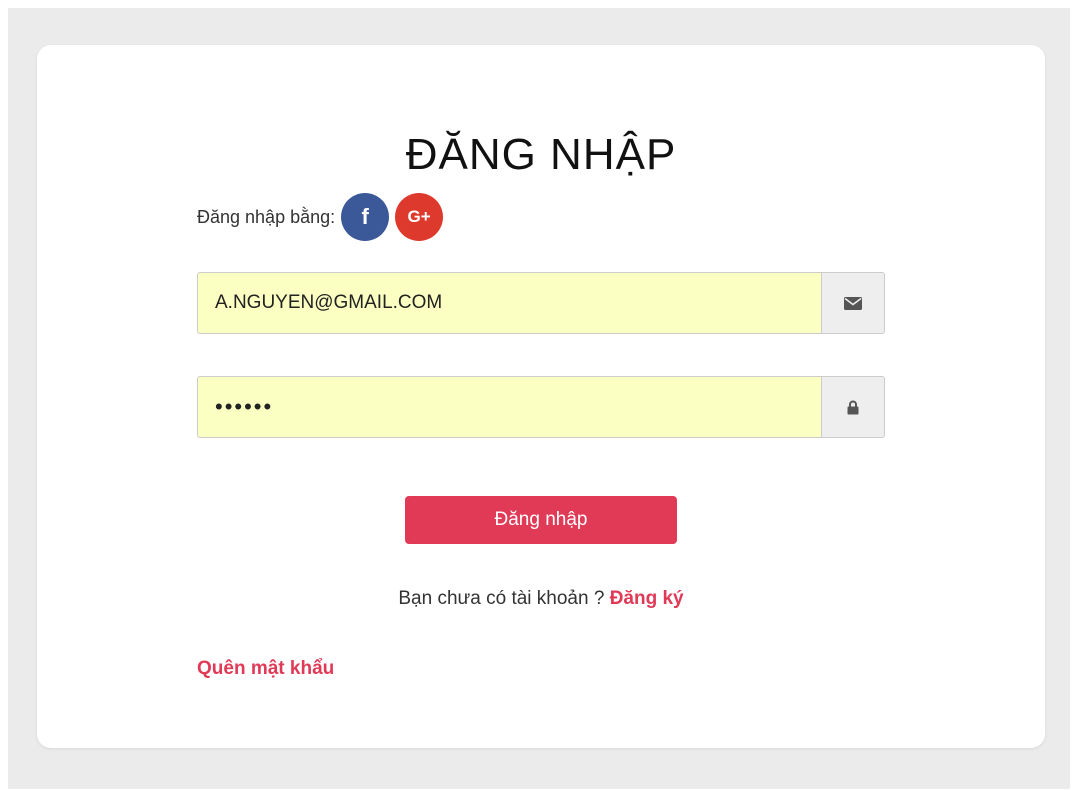  I want to click on social-login-row: Đăng nhập bằng: f G+, so click(323, 217).